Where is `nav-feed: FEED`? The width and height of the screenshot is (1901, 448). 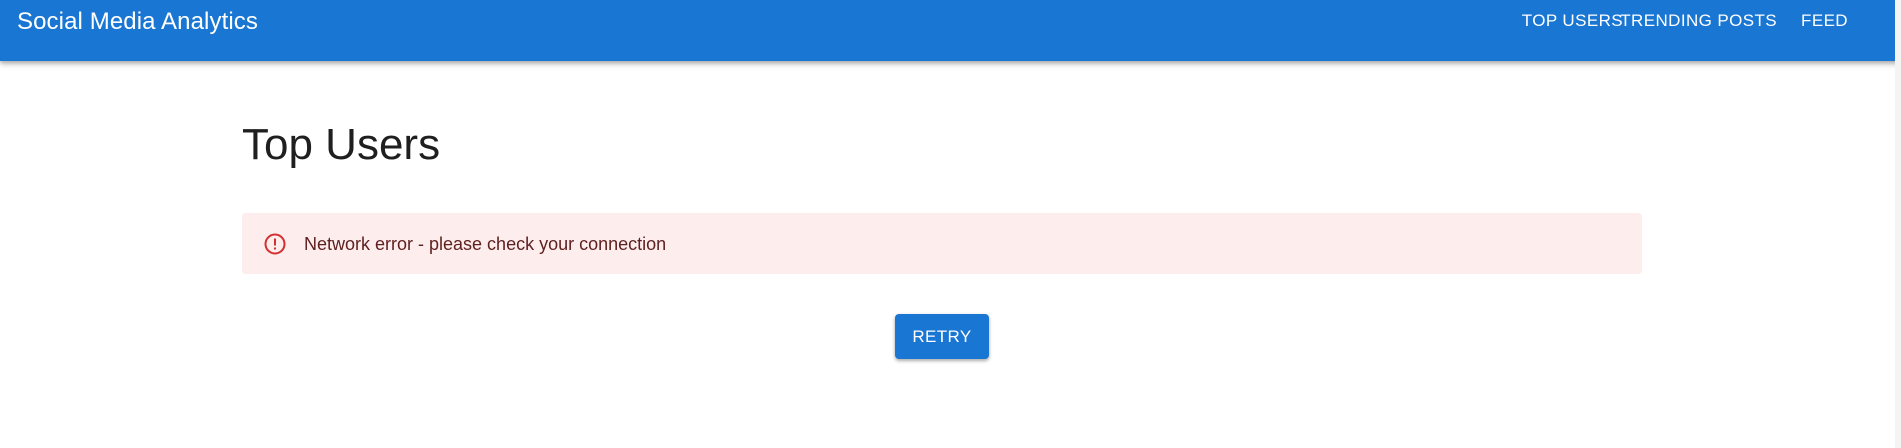
nav-feed: FEED is located at coordinates (1824, 21).